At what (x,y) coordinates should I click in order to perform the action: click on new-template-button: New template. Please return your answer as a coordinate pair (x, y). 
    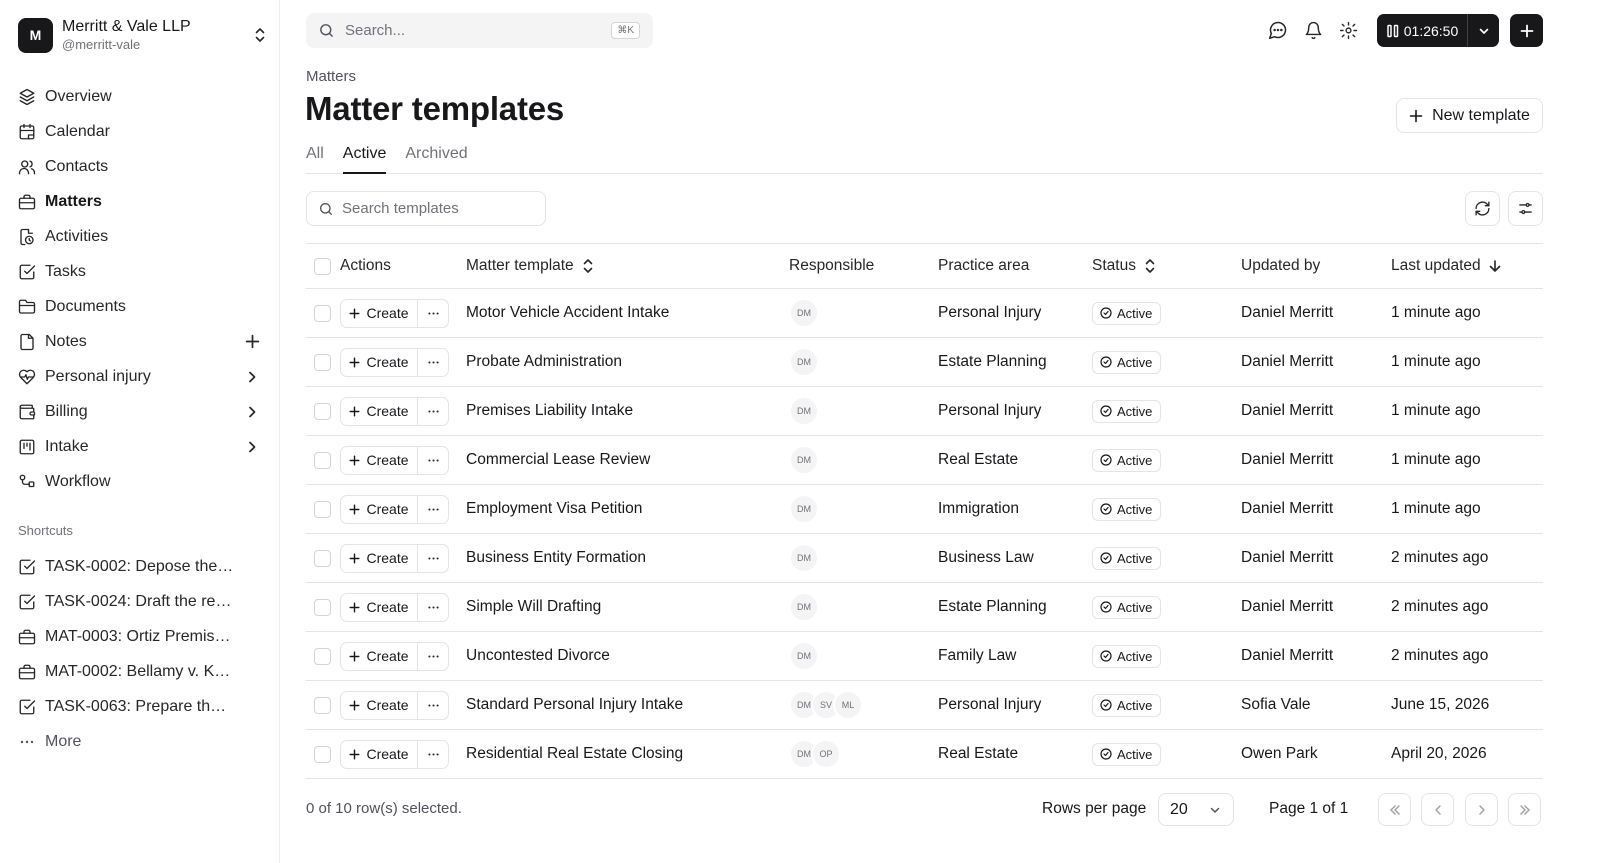
    Looking at the image, I should click on (1469, 115).